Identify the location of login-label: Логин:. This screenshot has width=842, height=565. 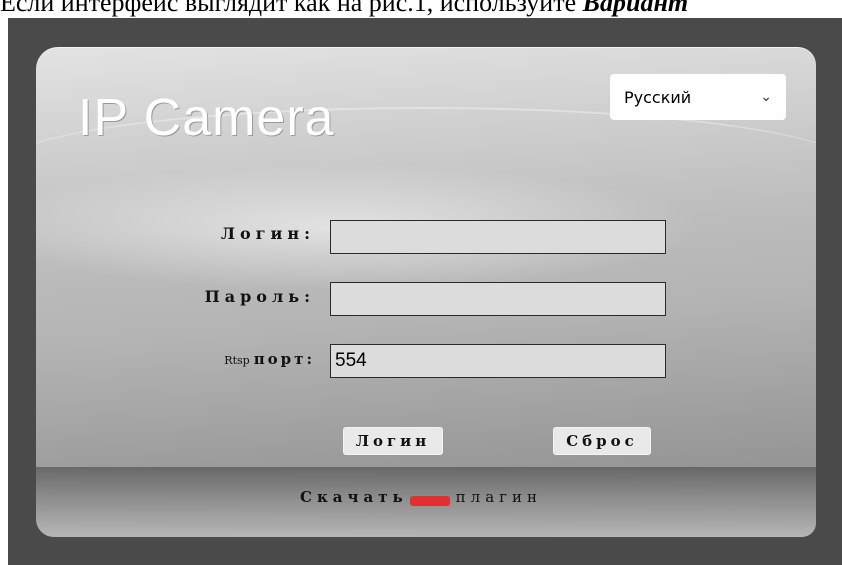
(267, 233).